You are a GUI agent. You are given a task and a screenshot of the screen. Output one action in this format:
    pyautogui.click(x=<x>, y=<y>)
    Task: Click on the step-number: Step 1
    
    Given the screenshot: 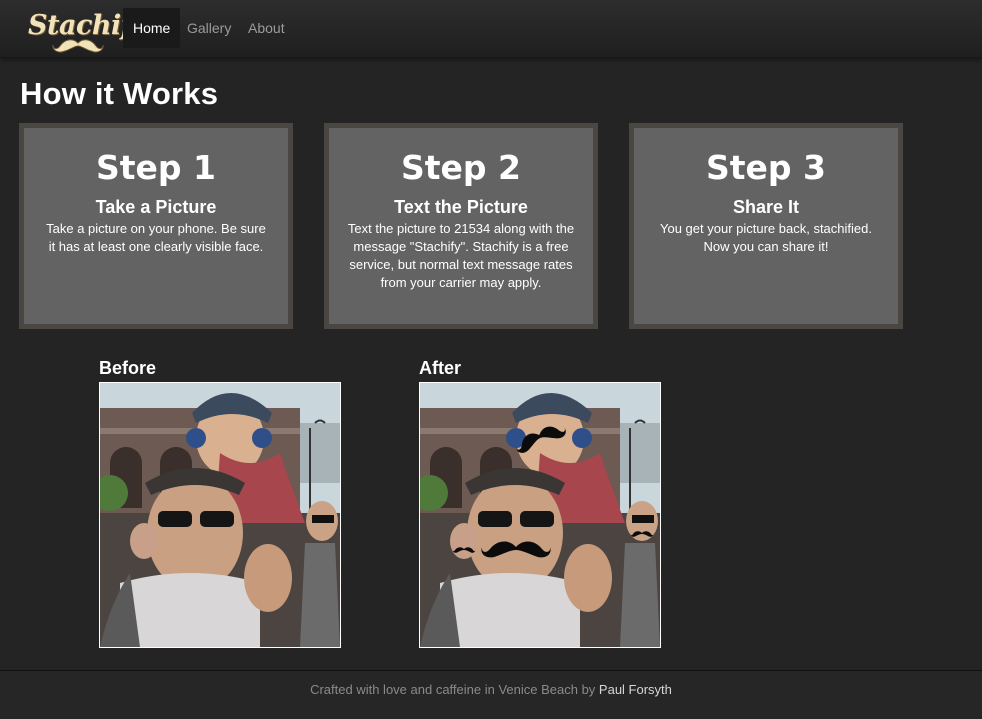 What is the action you would take?
    pyautogui.click(x=156, y=167)
    